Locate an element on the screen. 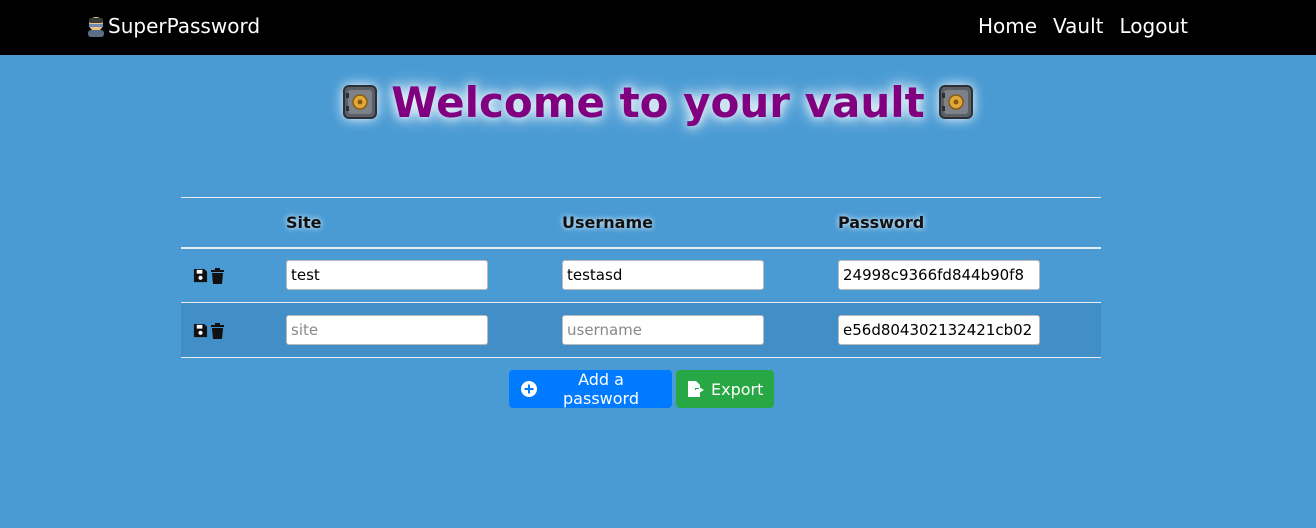 The width and height of the screenshot is (1316, 528). actions-header is located at coordinates (233, 223).